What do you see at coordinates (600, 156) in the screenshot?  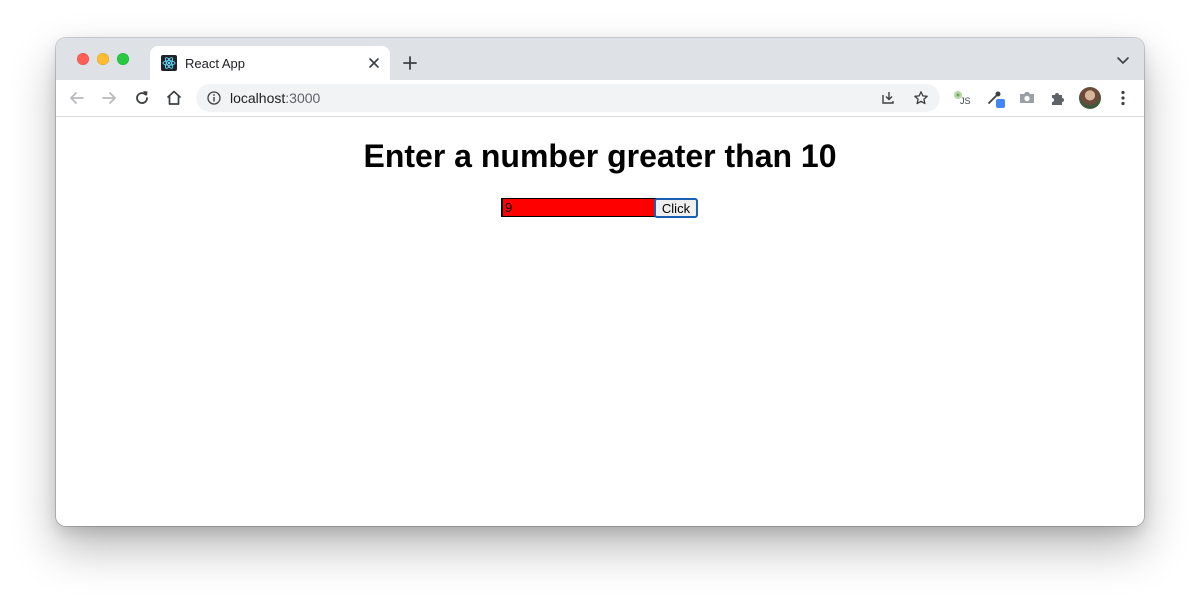 I see `page-heading: Enter a number greater than 10` at bounding box center [600, 156].